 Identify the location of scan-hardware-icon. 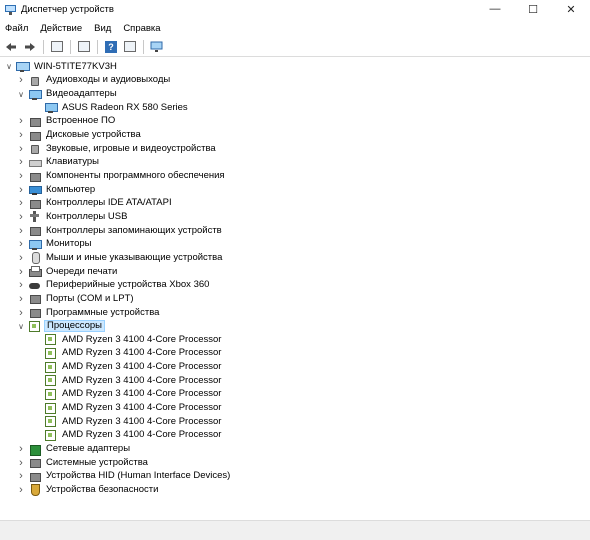
(157, 47).